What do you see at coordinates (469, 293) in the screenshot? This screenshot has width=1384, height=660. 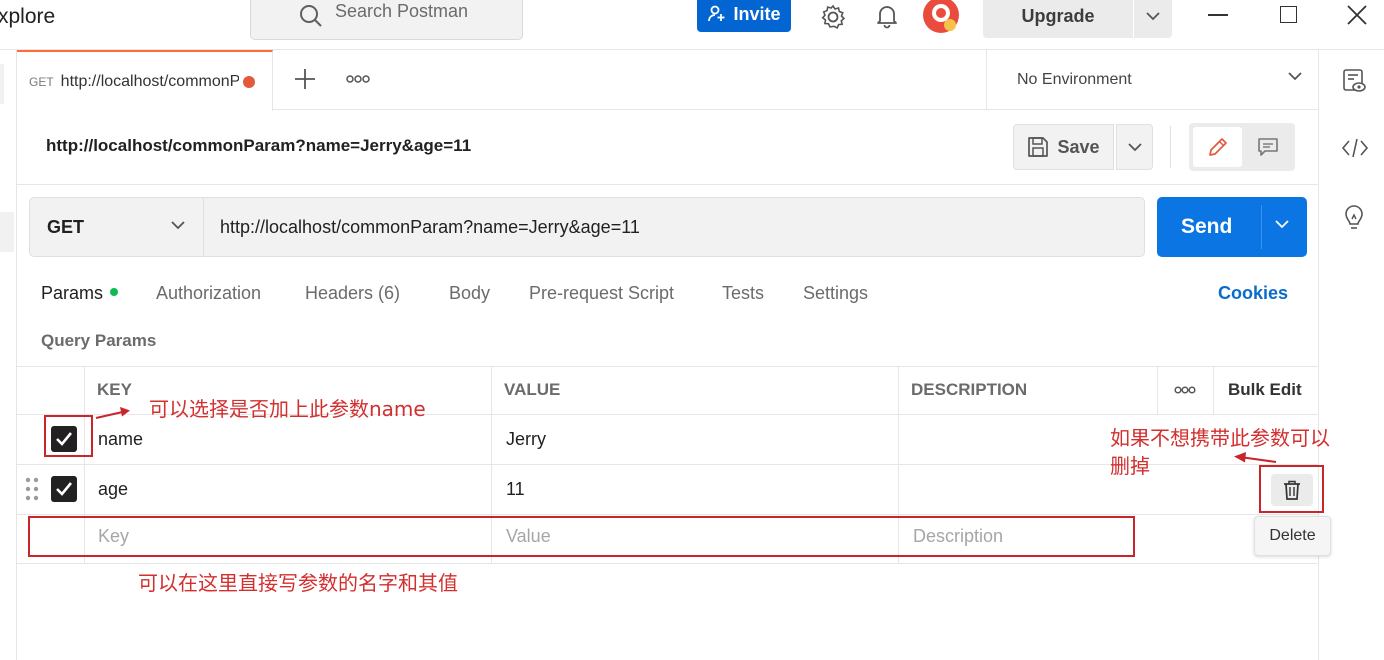 I see `tab-body: Body` at bounding box center [469, 293].